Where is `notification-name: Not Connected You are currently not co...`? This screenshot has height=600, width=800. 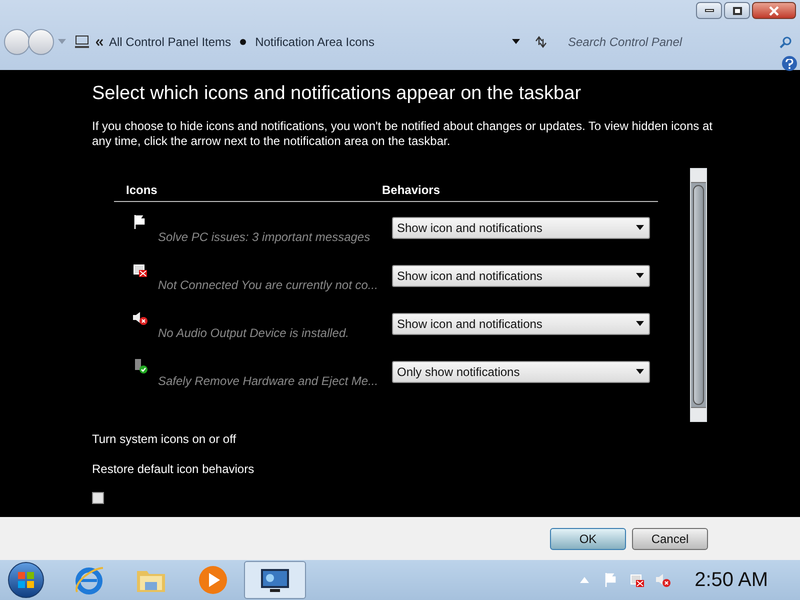 notification-name: Not Connected You are currently not co... is located at coordinates (268, 285).